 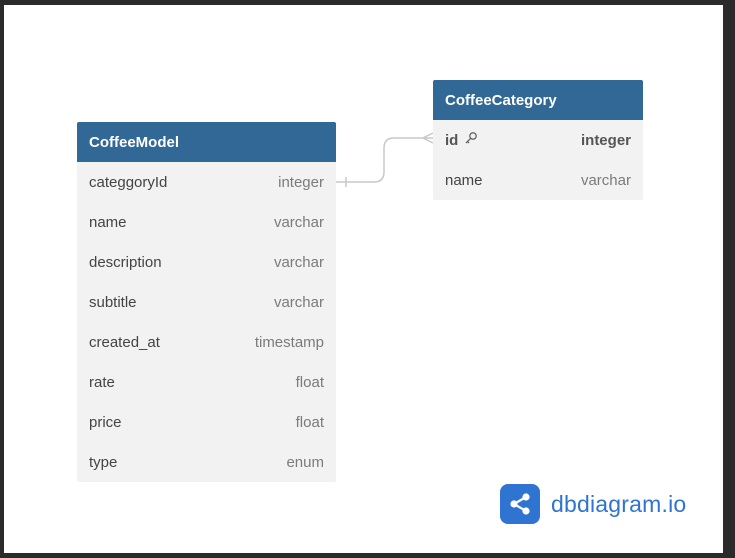 What do you see at coordinates (452, 140) in the screenshot?
I see `field-name: id` at bounding box center [452, 140].